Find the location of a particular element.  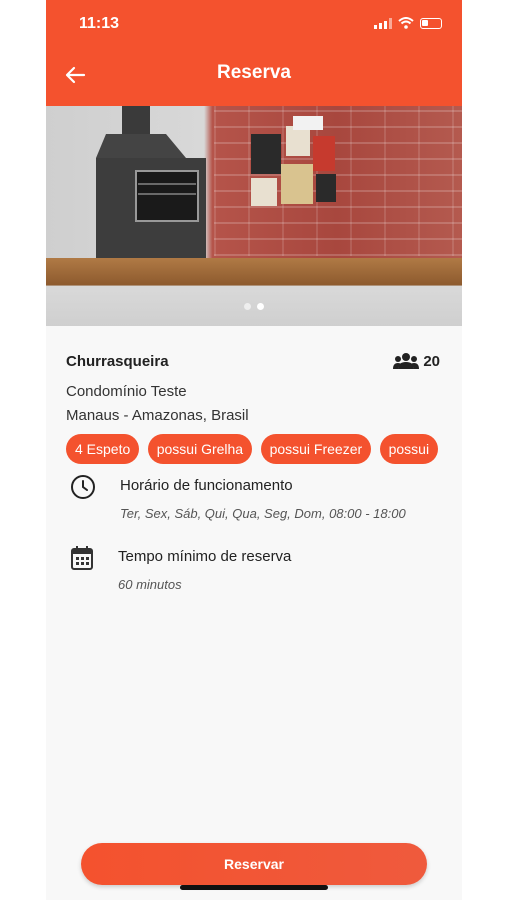

signal-icon is located at coordinates (383, 23).